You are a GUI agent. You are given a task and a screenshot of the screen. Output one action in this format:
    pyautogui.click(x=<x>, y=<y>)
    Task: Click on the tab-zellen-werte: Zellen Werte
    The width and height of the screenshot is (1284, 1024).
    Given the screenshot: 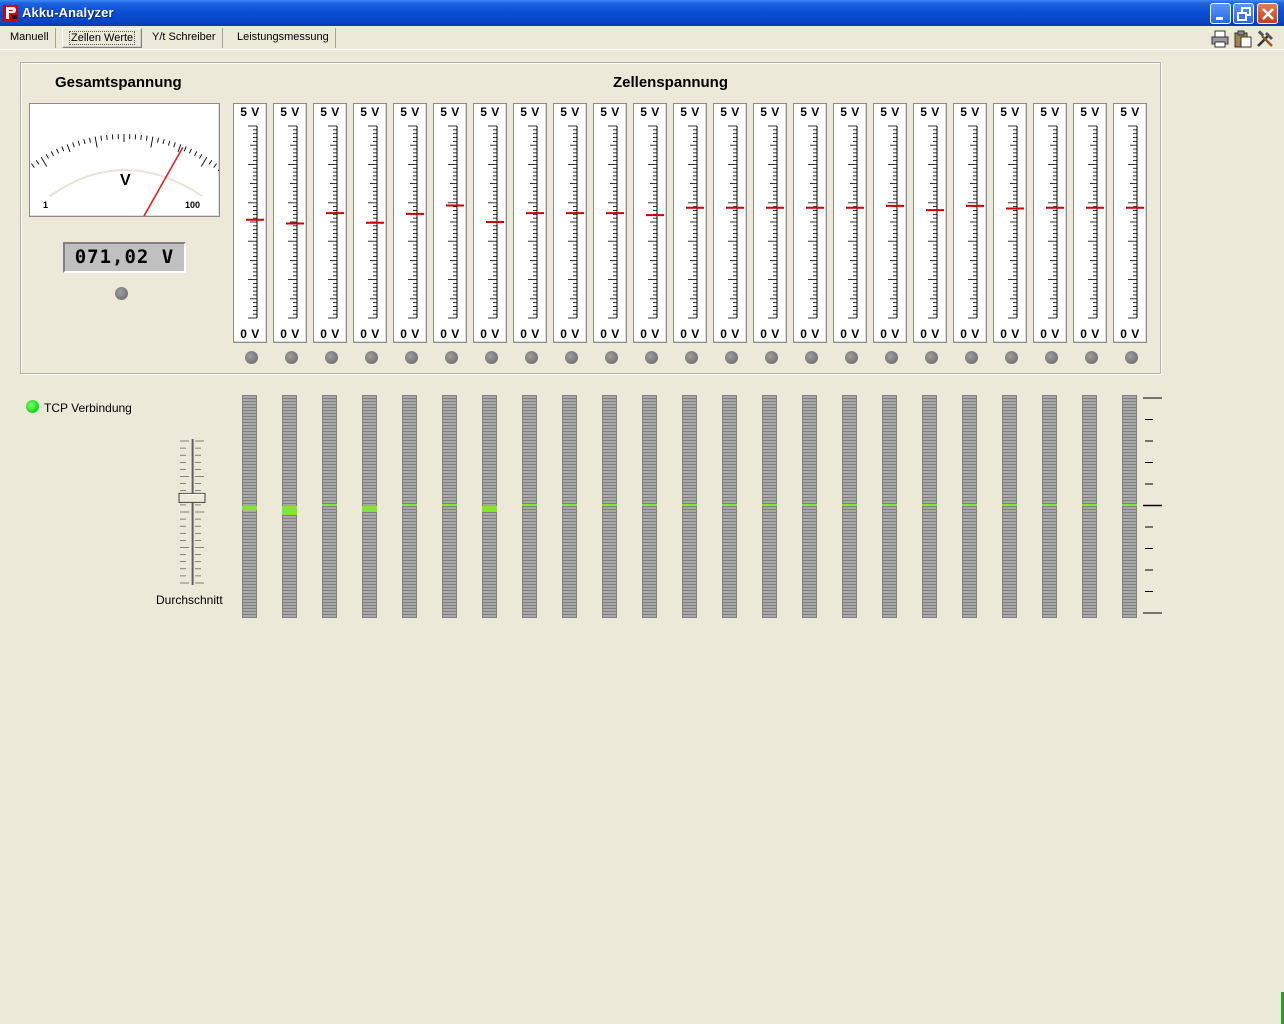 What is the action you would take?
    pyautogui.click(x=102, y=38)
    